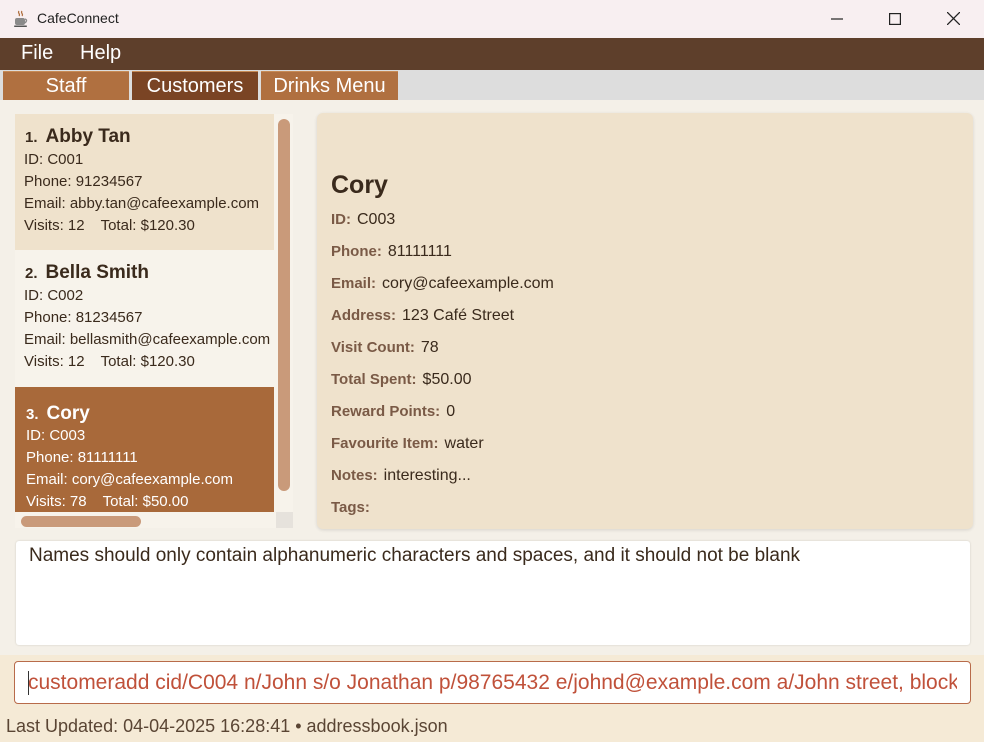 The image size is (984, 742). I want to click on card-stats: Visits: 78 Total: $50.00, so click(107, 501).